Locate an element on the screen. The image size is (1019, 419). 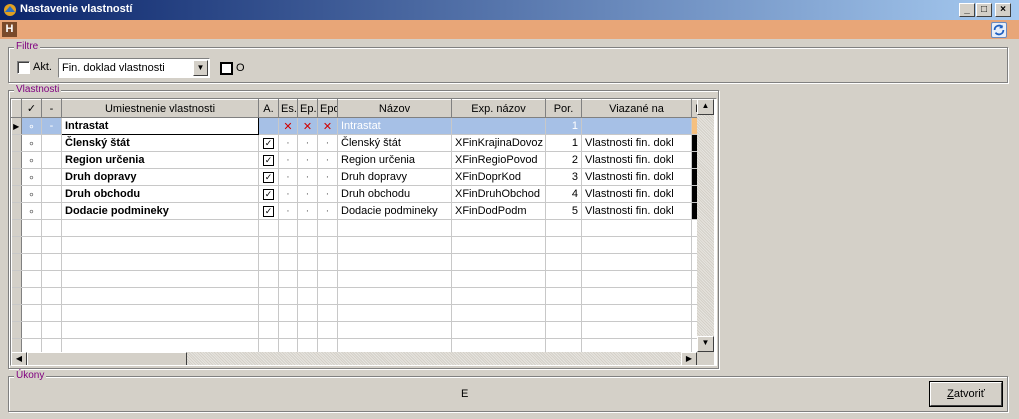
scroll-up-icon: ▲ is located at coordinates (705, 107).